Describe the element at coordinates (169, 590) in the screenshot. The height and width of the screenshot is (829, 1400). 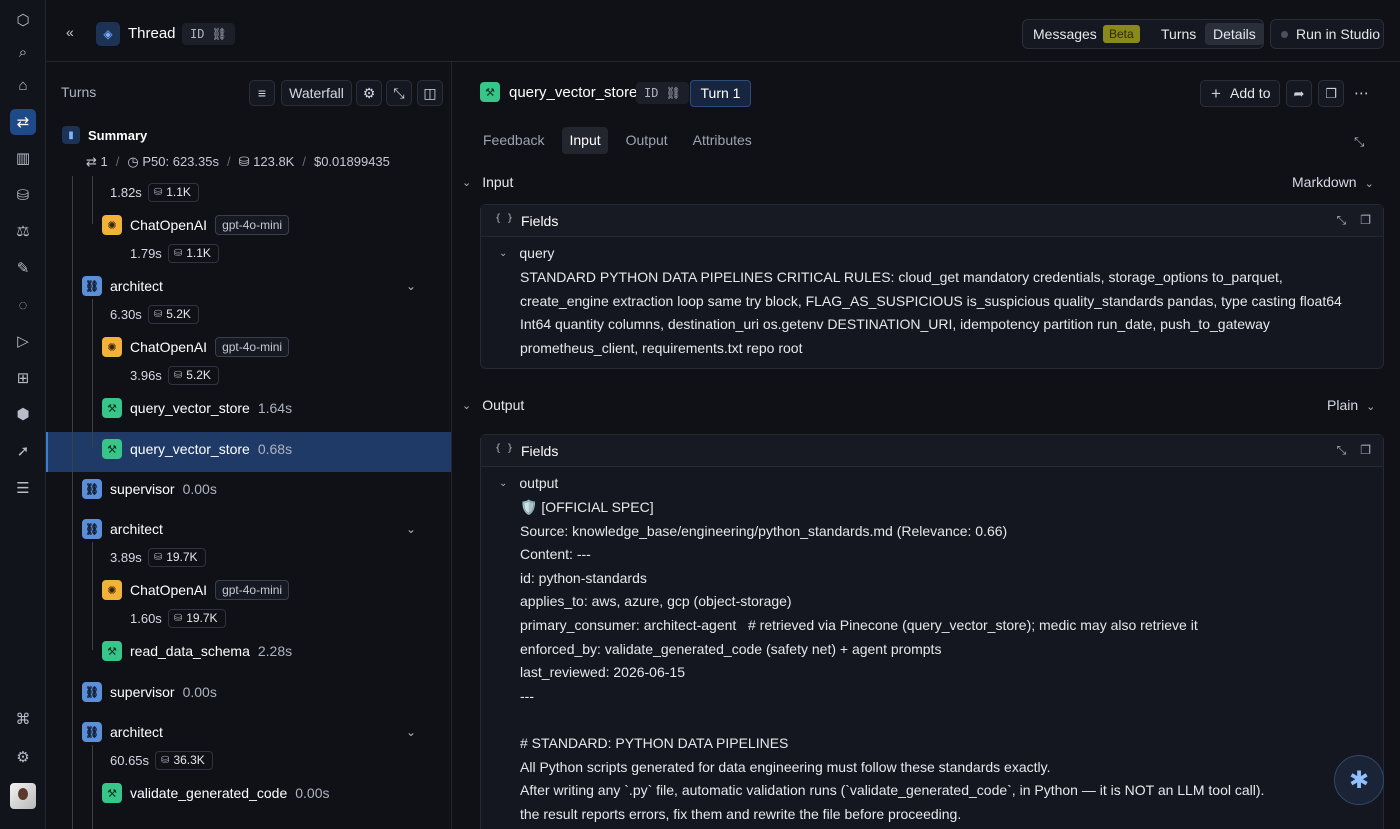
I see `span-name: ChatOpenAI` at that location.